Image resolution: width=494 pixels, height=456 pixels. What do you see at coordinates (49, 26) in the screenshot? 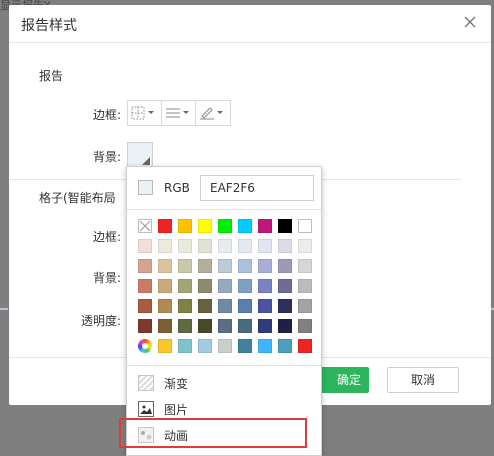
I see `dialog-title: 报告样式` at bounding box center [49, 26].